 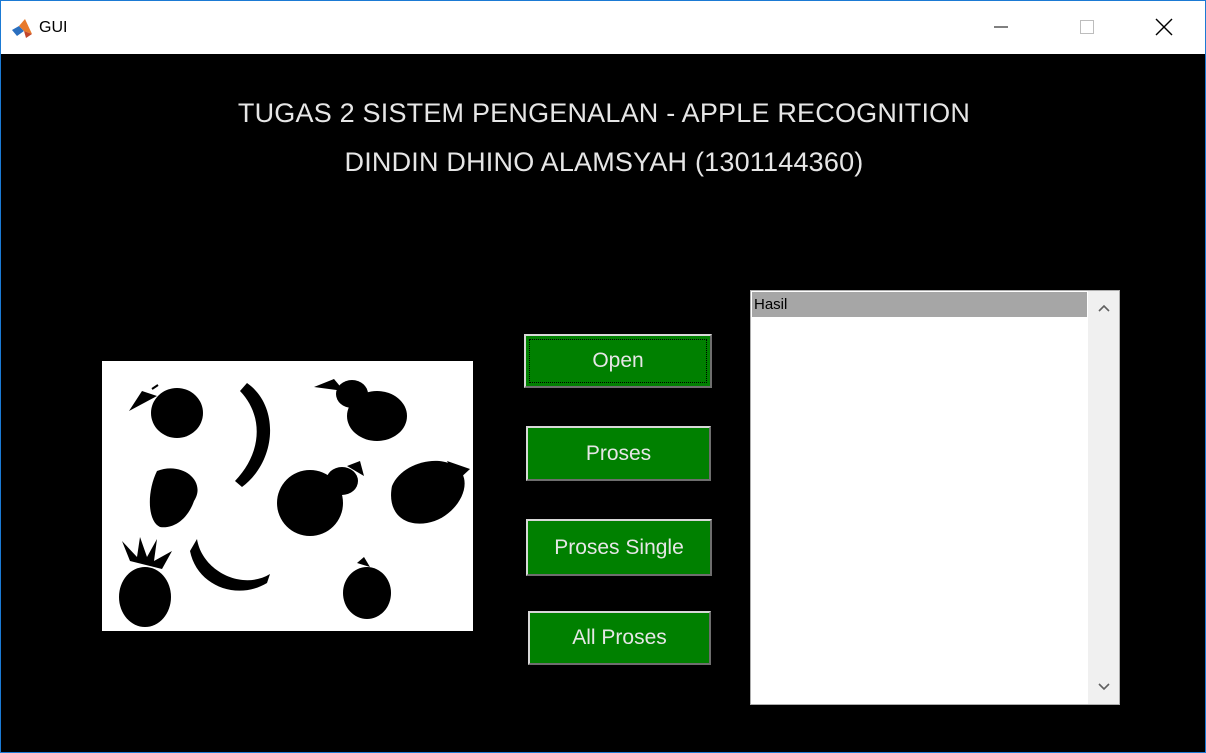 I want to click on chevron-down-icon, so click(x=1103, y=687).